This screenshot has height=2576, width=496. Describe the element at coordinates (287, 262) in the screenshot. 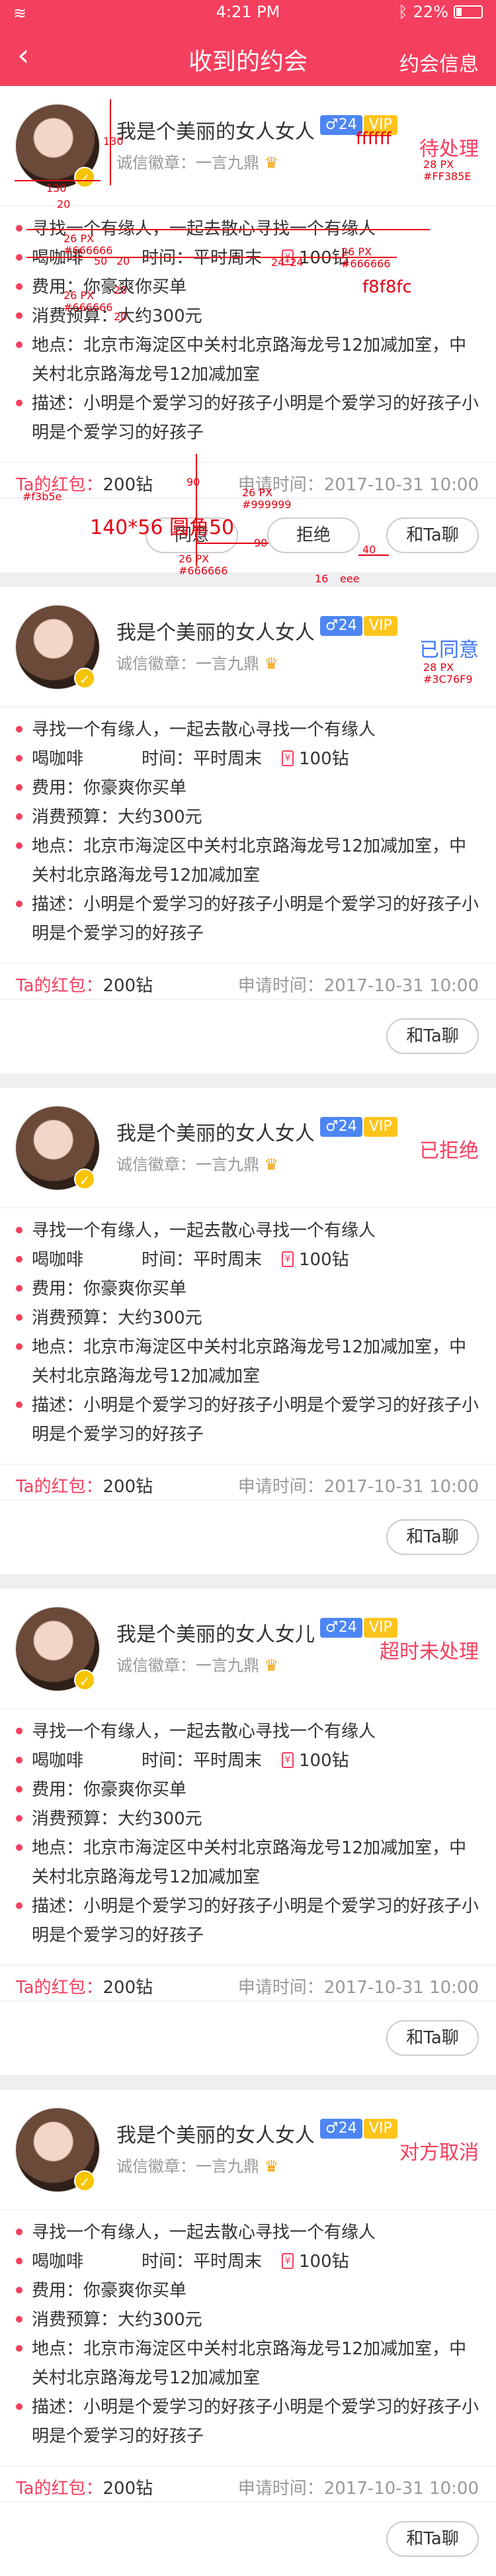

I see `annotation-size-24: 24*24` at that location.